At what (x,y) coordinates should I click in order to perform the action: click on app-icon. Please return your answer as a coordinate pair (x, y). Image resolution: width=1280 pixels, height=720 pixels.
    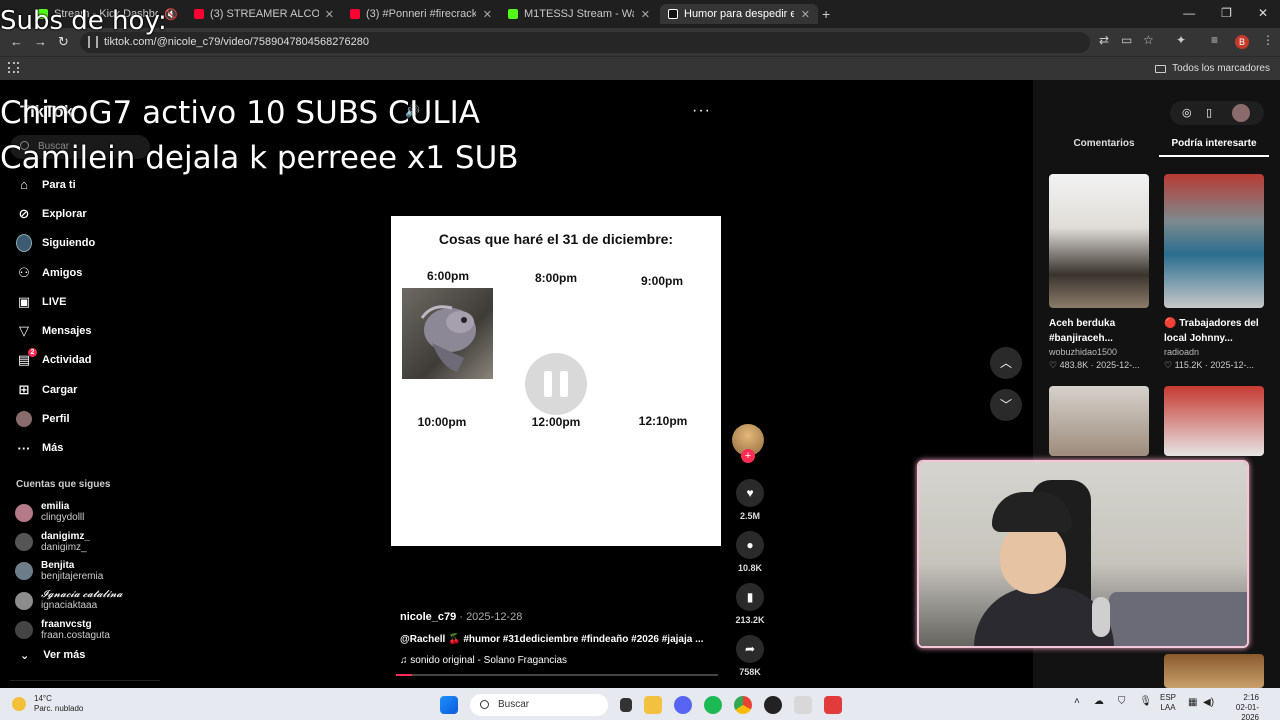
    Looking at the image, I should click on (803, 705).